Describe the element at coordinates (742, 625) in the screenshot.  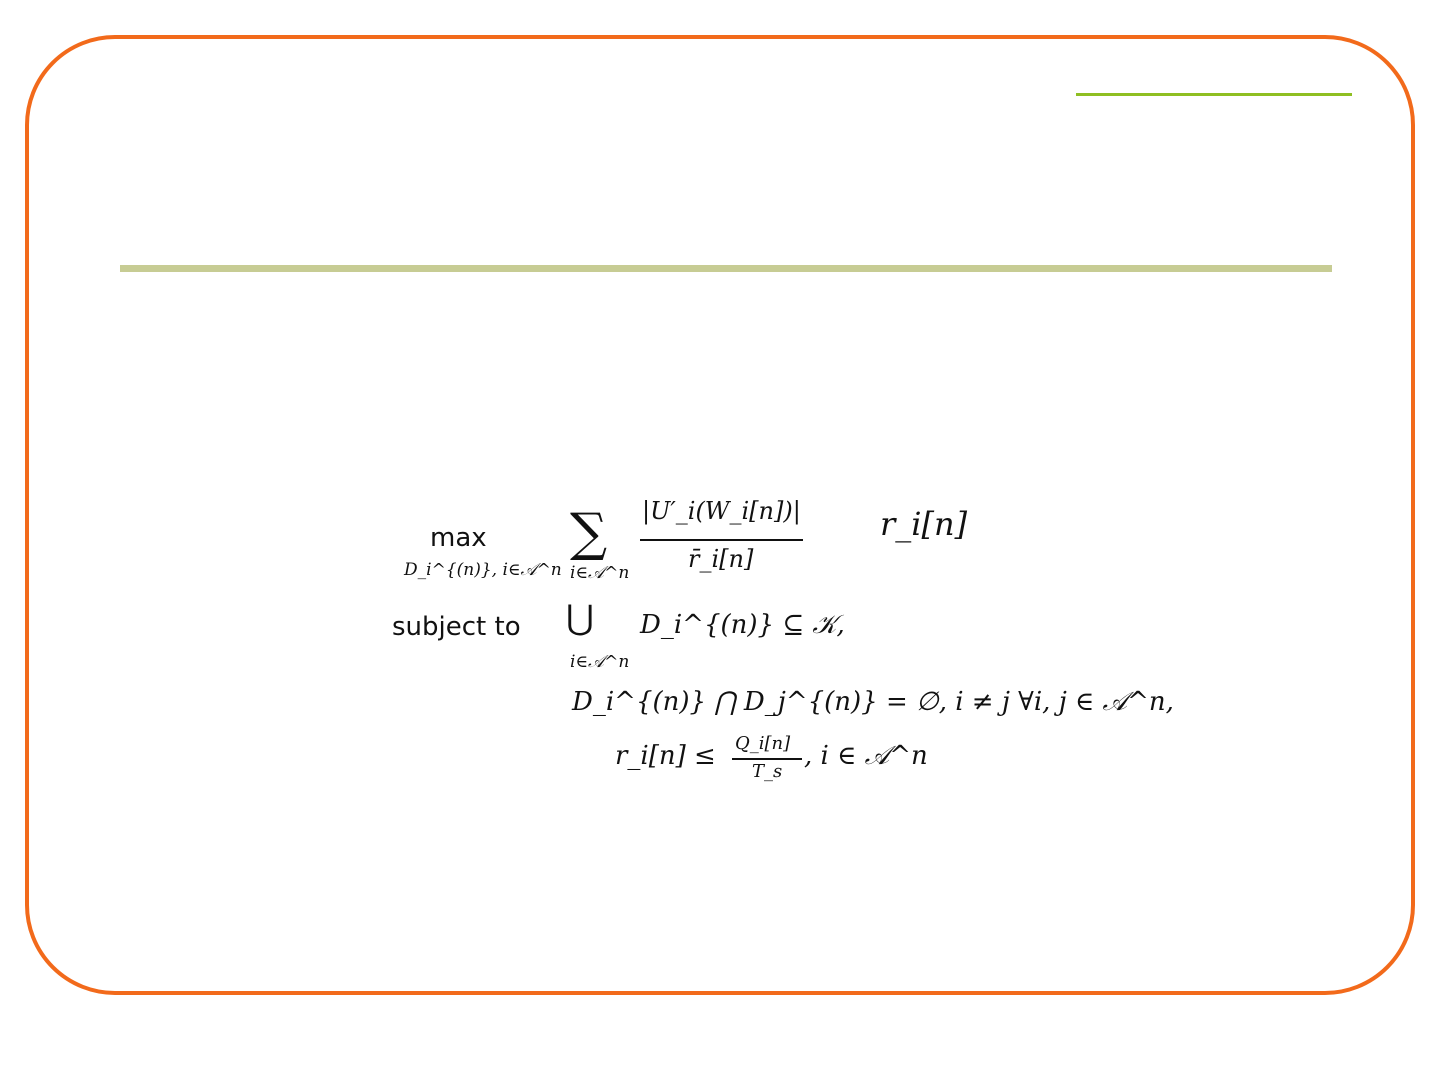
I see `constraint-1: D_i^{(n)} ⊆ 𝒦,` at that location.